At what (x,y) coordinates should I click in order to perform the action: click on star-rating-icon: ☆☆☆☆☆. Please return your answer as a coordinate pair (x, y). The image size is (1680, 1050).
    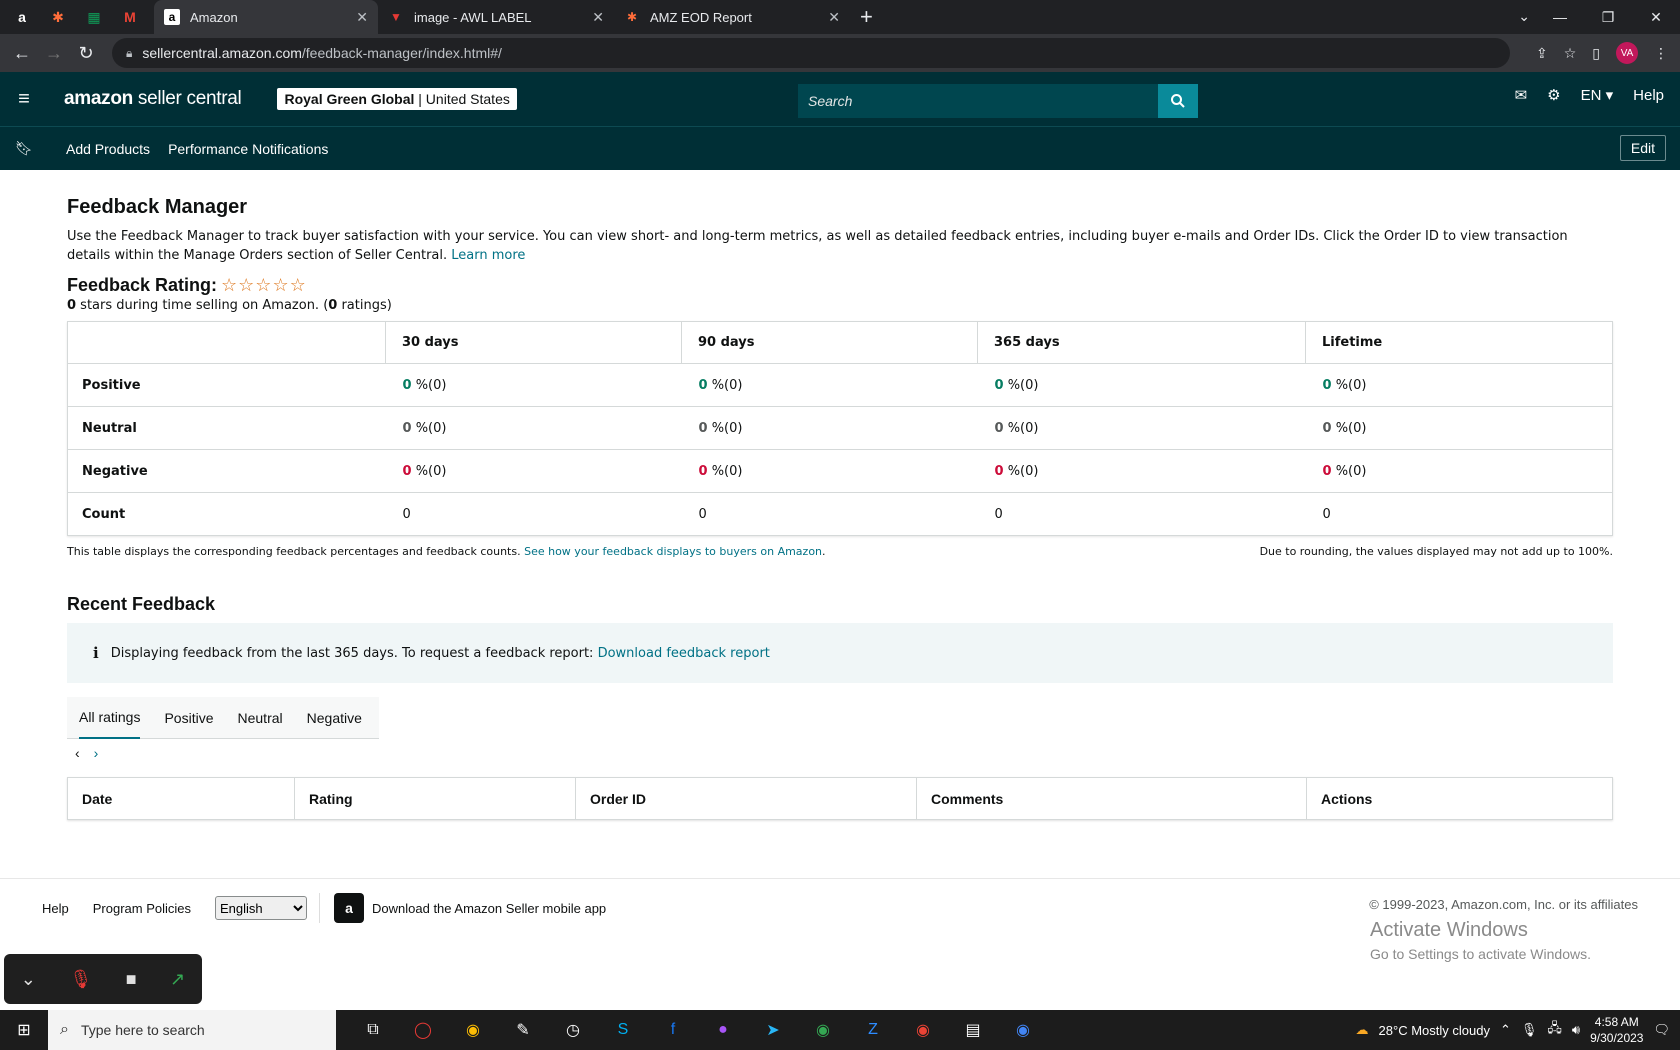
    Looking at the image, I should click on (264, 285).